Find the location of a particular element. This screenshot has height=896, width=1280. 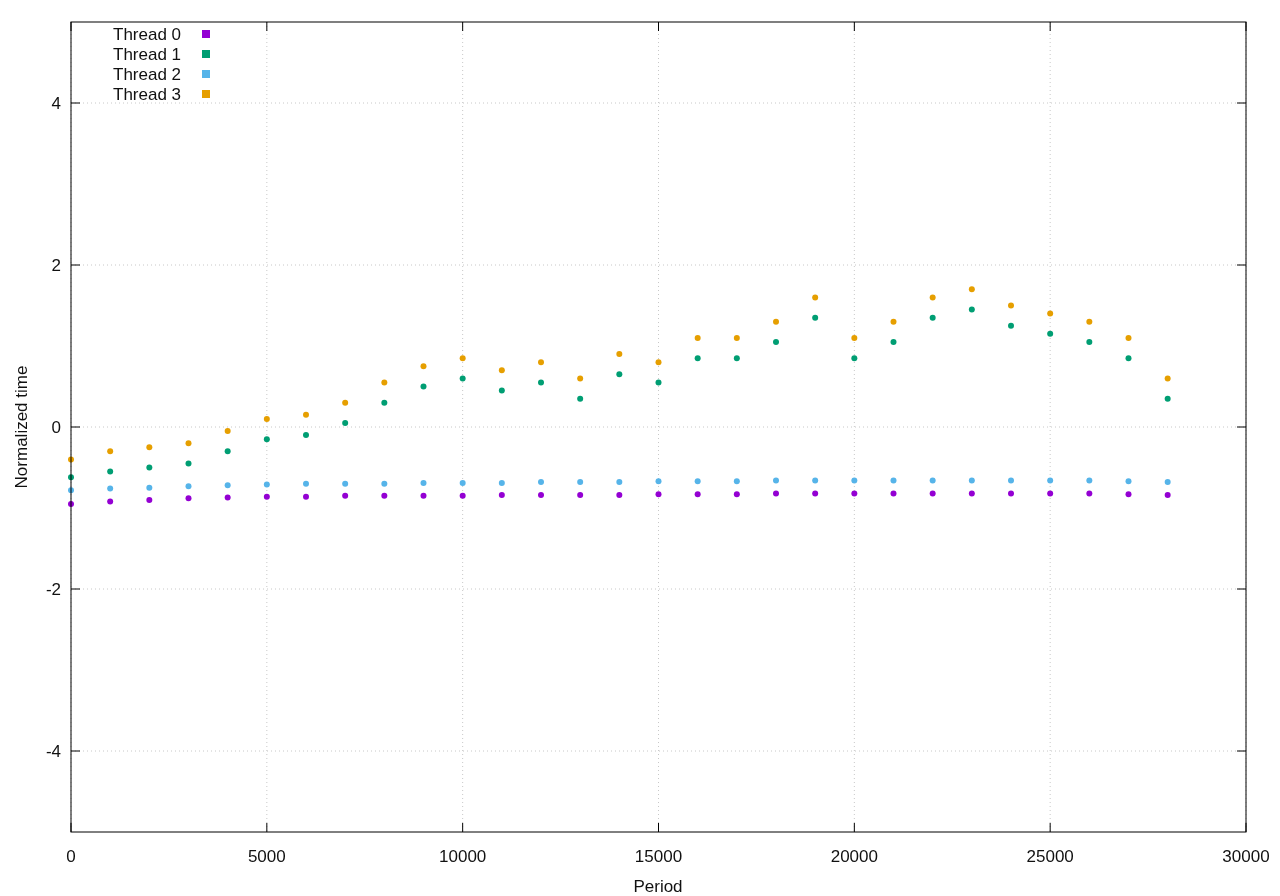

legend-label: Thread 0 is located at coordinates (147, 34).